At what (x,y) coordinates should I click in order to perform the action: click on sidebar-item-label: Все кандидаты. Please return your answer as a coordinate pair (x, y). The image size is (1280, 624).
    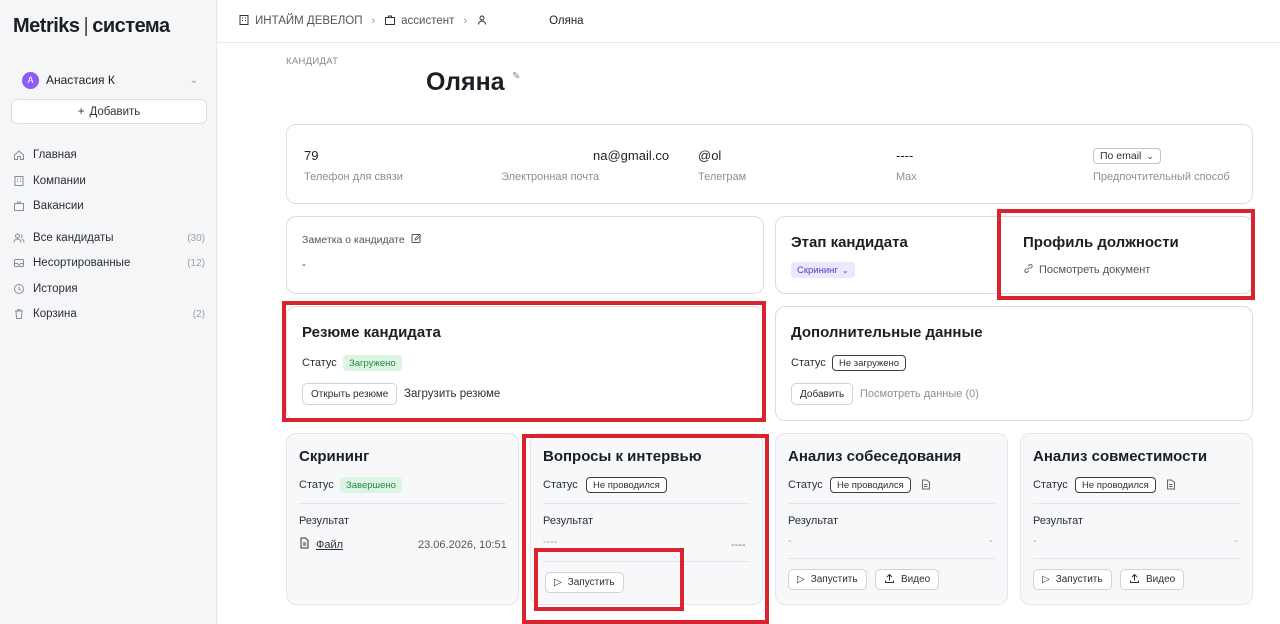
    Looking at the image, I should click on (73, 238).